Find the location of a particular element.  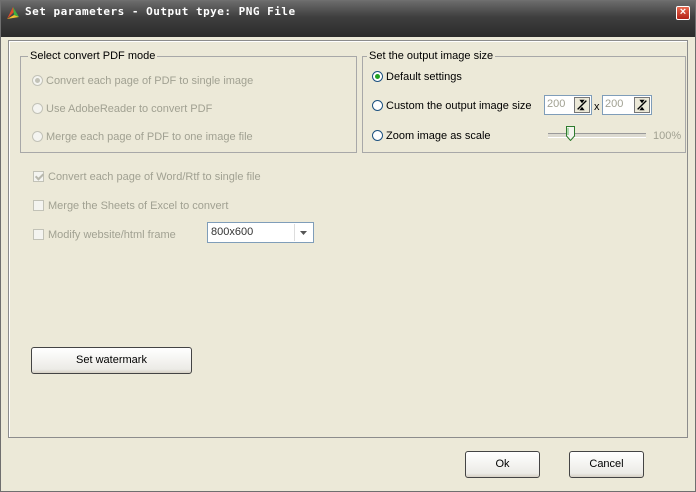

html-frame-checkbox: Modify website/html frame is located at coordinates (104, 235).